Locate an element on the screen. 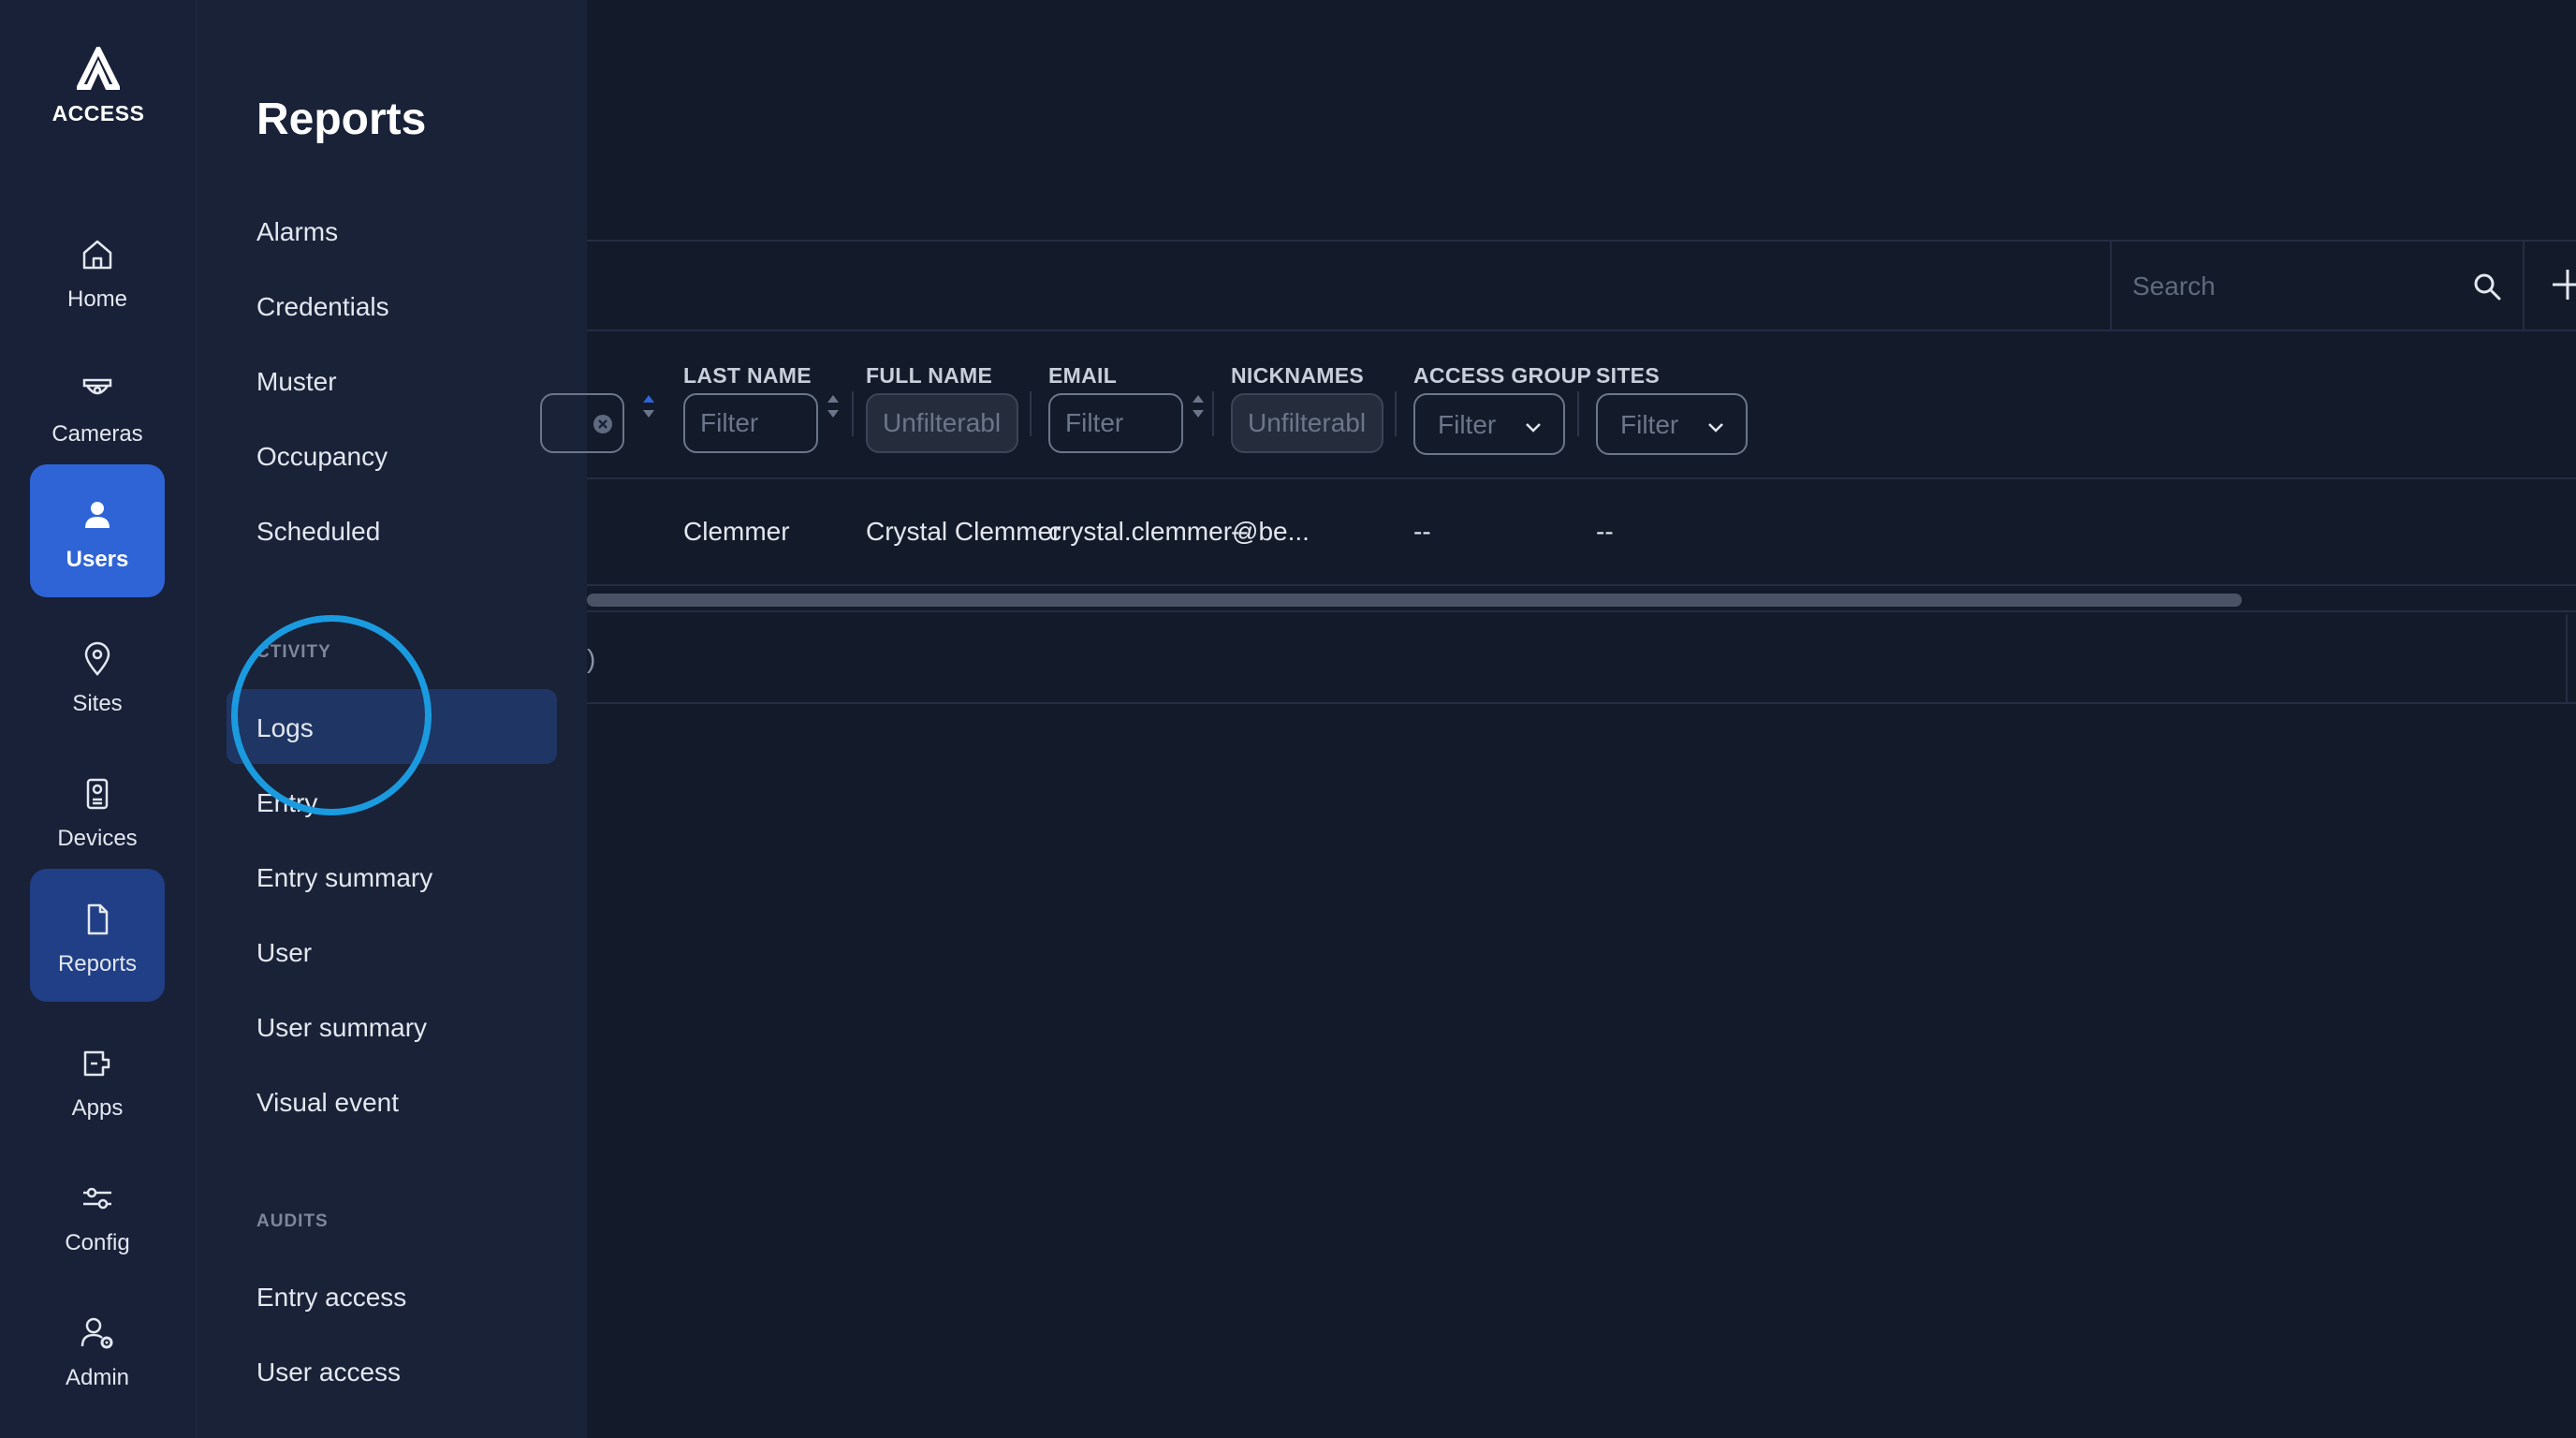  col-header-sites: SITES is located at coordinates (1628, 376).